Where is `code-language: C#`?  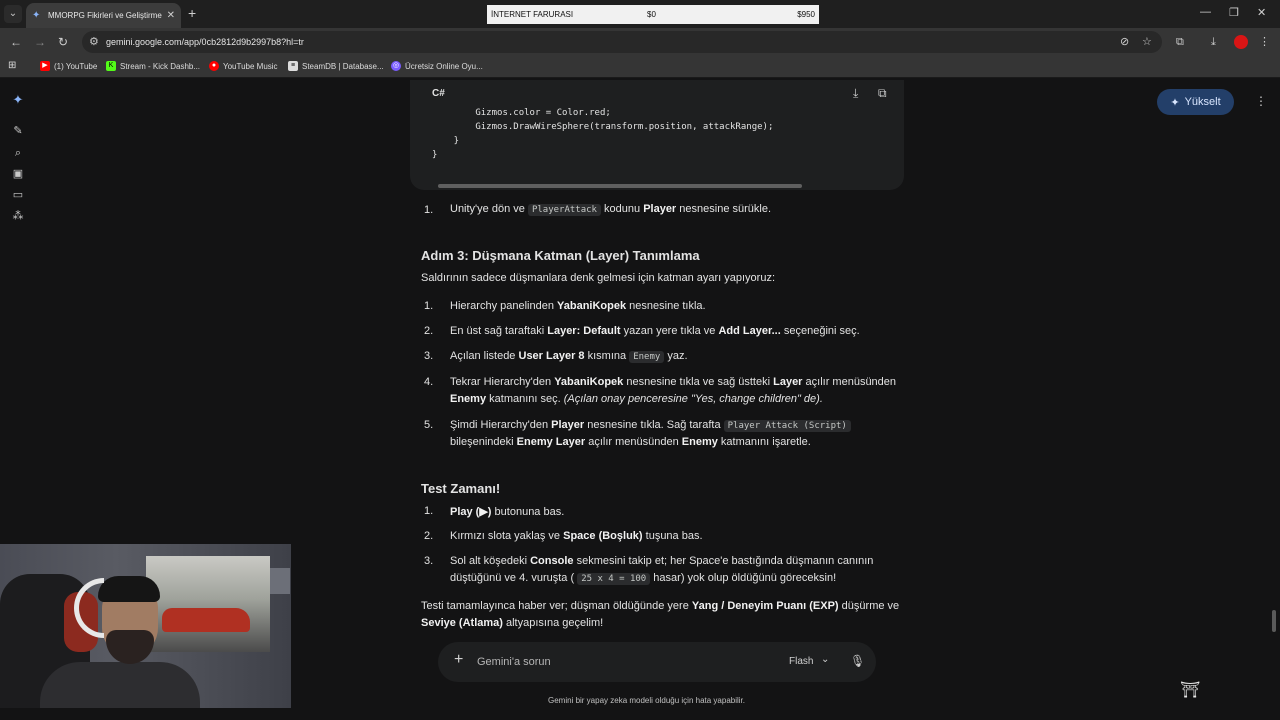 code-language: C# is located at coordinates (438, 93).